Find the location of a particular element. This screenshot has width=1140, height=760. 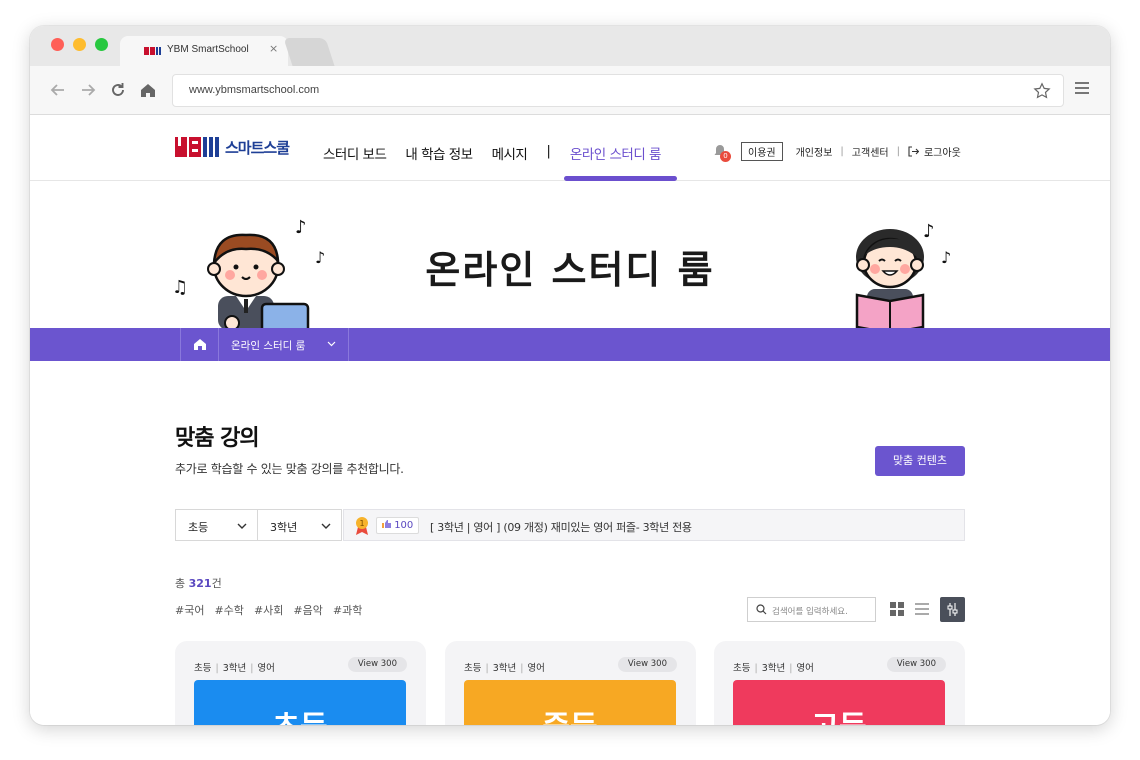

site-logo: 스마트스쿨 is located at coordinates (232, 147).